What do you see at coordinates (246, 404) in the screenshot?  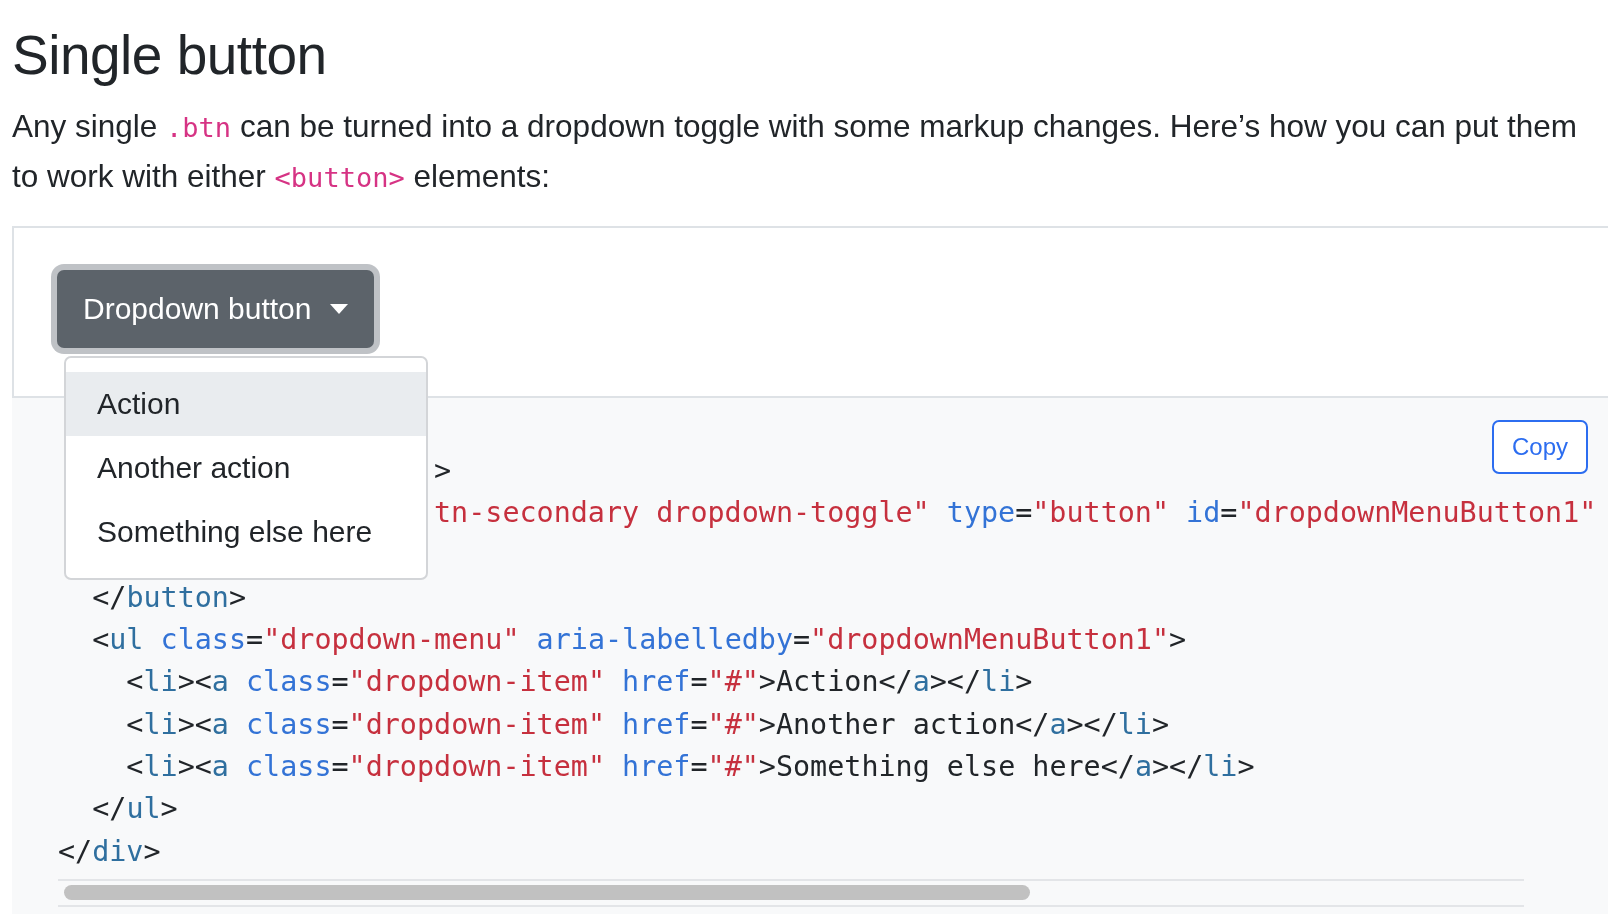 I see `menu-item: Action` at bounding box center [246, 404].